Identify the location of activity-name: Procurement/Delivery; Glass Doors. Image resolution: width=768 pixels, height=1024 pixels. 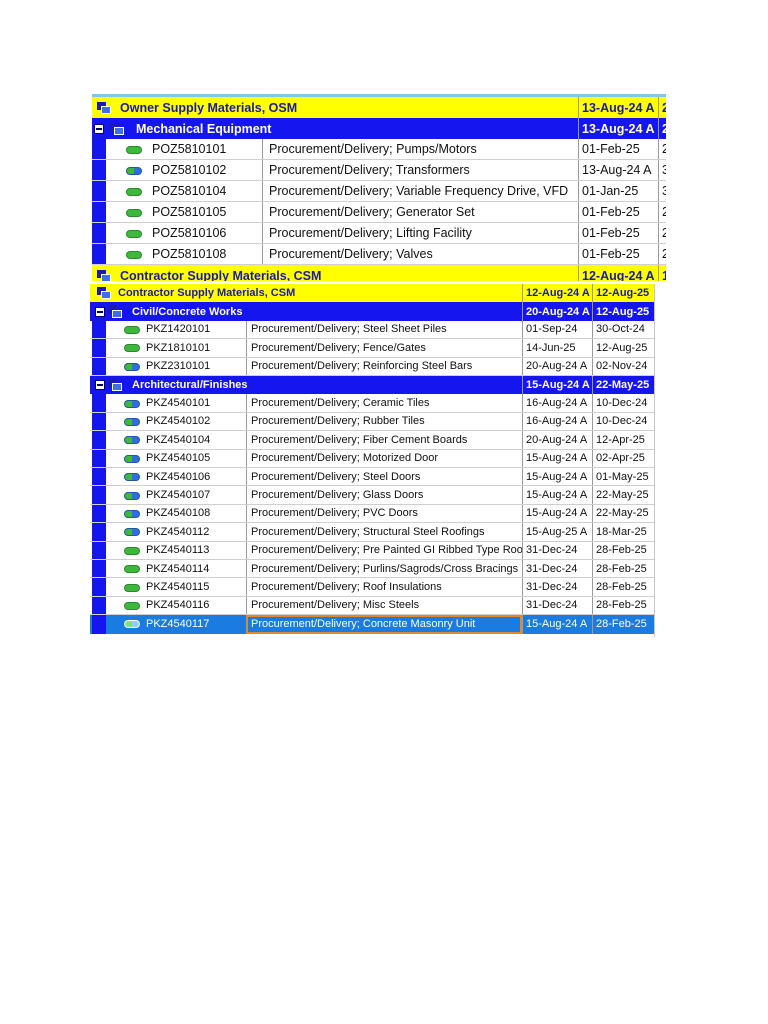
(384, 495).